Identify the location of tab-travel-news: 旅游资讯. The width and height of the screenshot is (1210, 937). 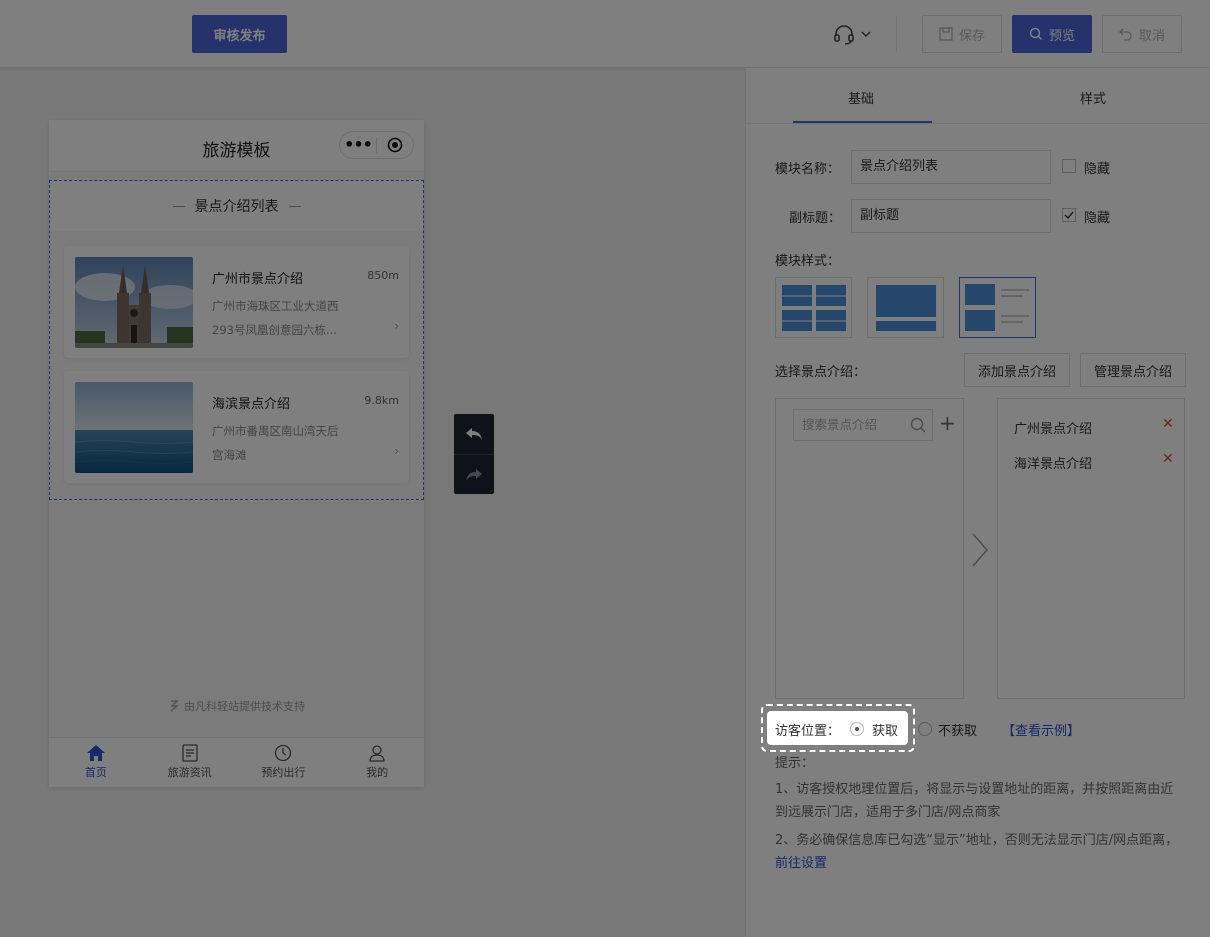
(190, 762).